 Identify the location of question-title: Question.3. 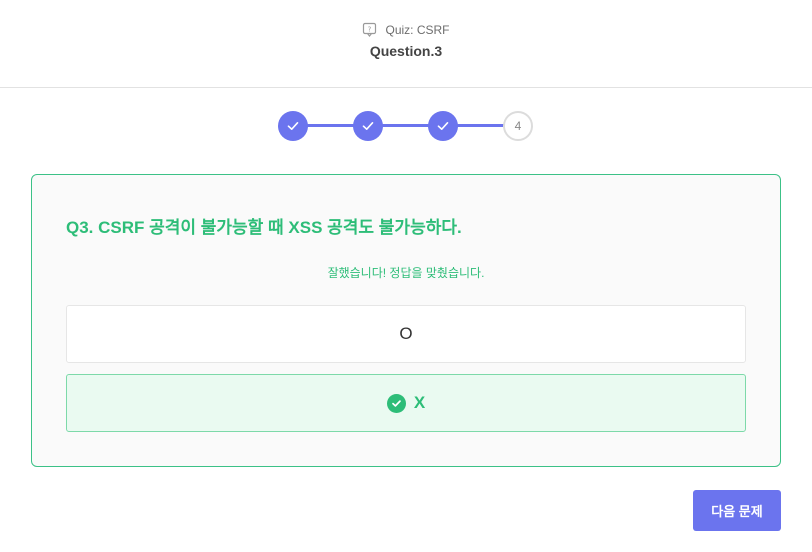
(406, 51).